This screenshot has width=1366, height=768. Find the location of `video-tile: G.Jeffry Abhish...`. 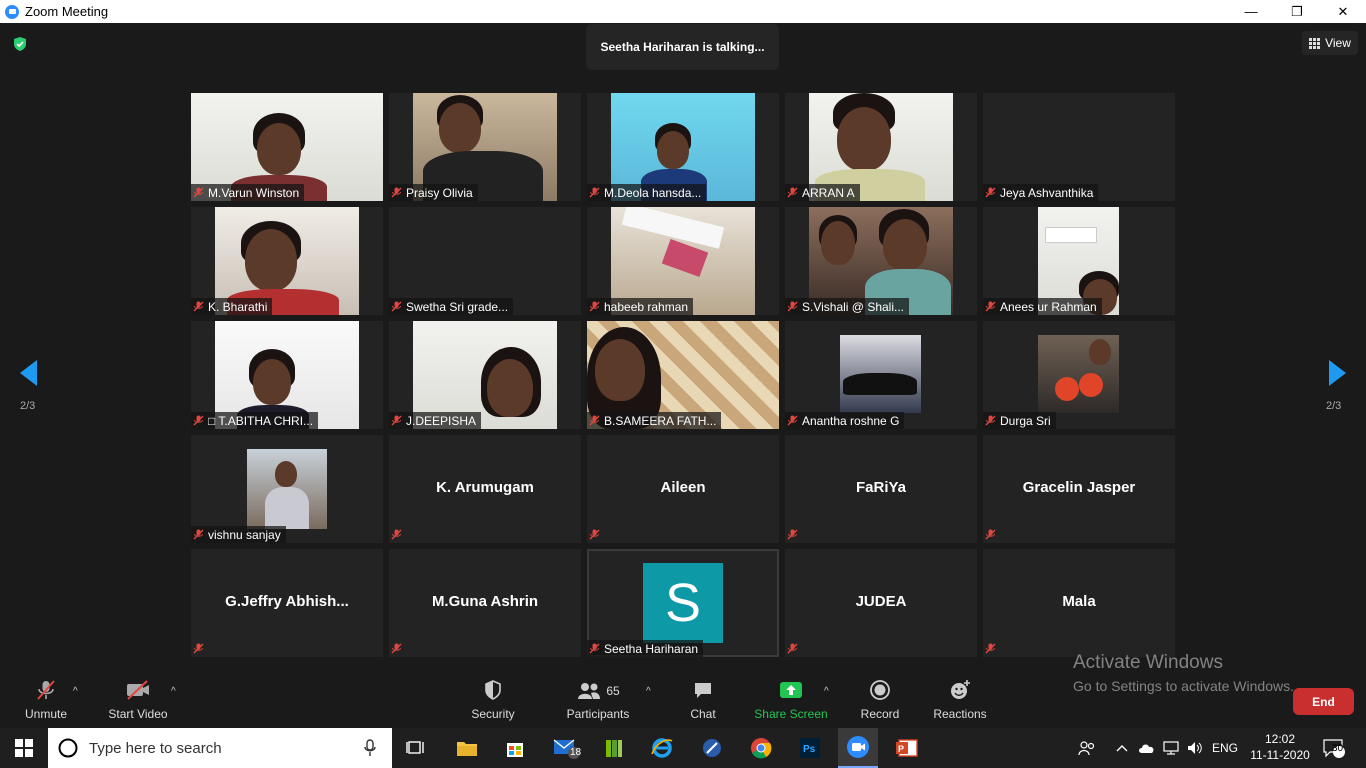

video-tile: G.Jeffry Abhish... is located at coordinates (287, 603).